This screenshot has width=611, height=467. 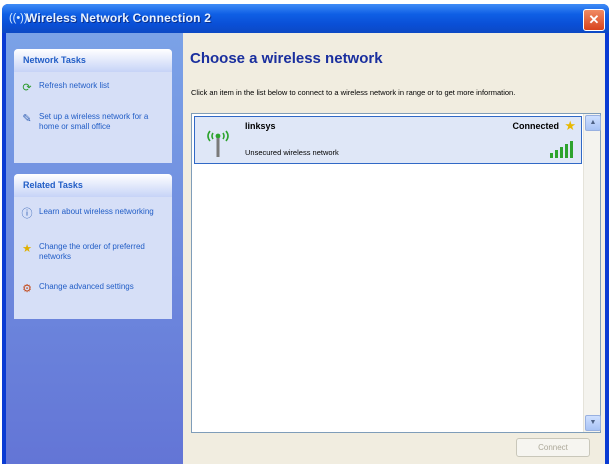 What do you see at coordinates (54, 60) in the screenshot?
I see `network-tasks-title: Network Tasks` at bounding box center [54, 60].